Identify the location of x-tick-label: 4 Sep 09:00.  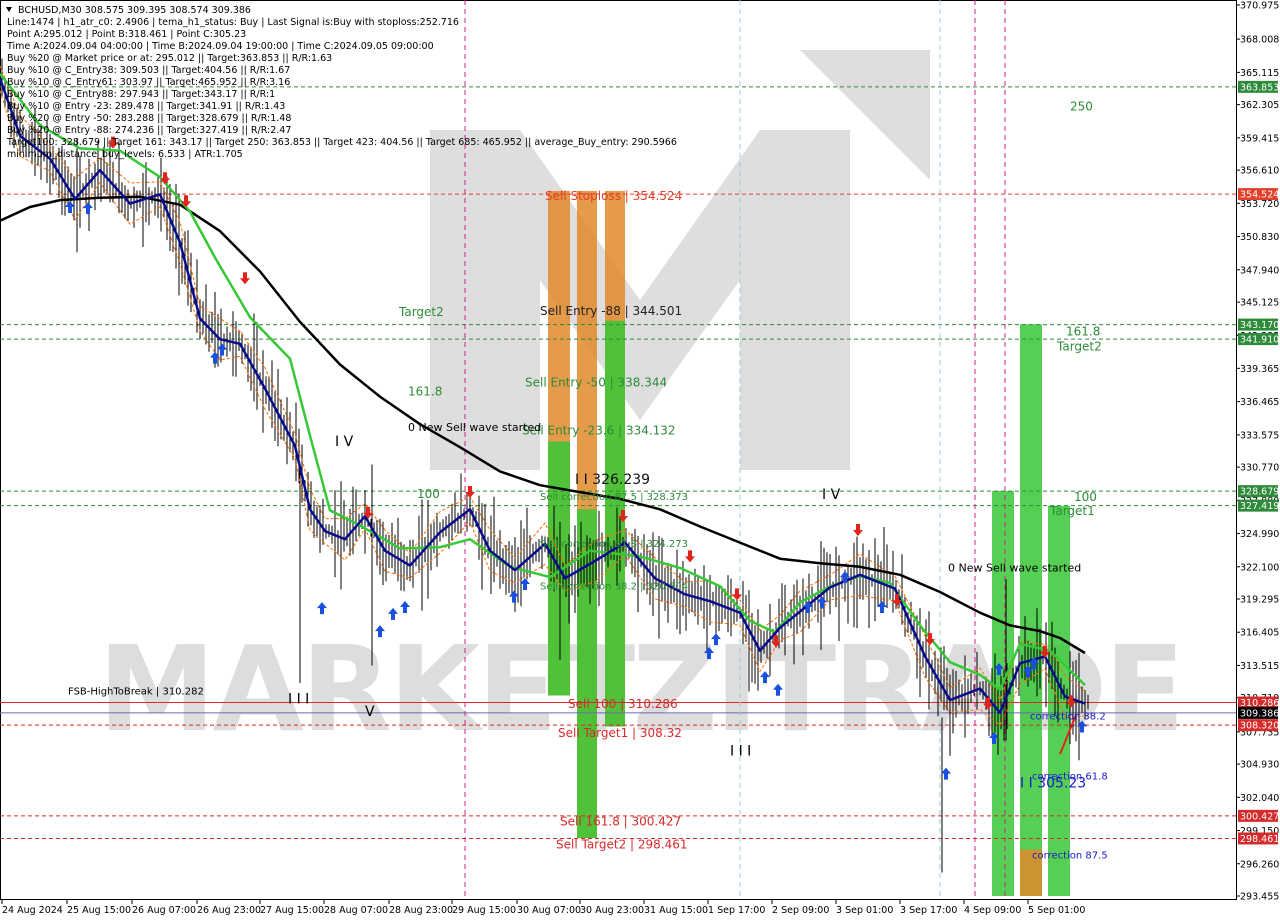
(992, 910).